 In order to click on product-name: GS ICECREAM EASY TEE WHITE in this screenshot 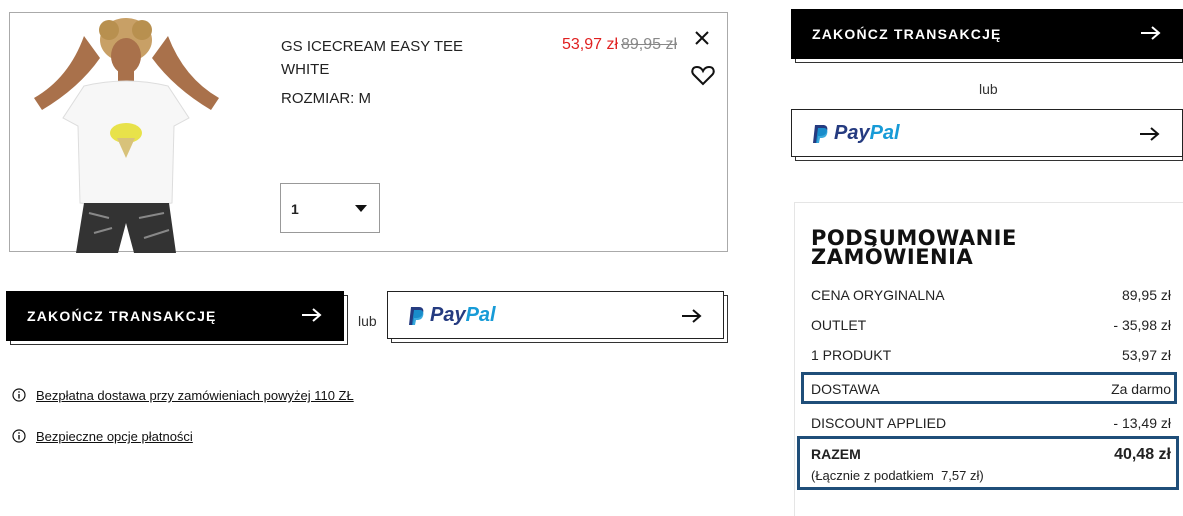, I will do `click(381, 58)`.